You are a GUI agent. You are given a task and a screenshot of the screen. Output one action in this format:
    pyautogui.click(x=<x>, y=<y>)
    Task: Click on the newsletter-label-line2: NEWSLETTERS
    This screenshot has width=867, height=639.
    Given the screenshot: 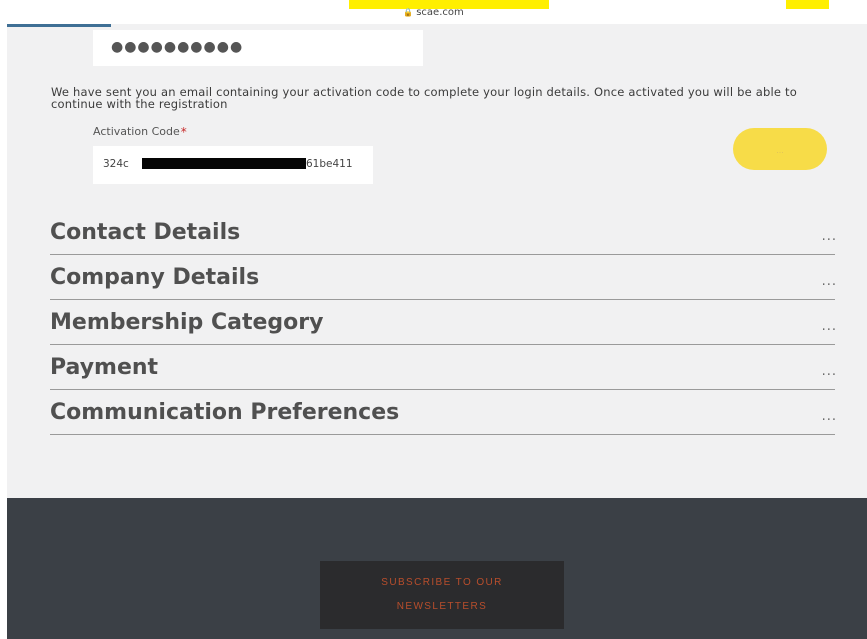 What is the action you would take?
    pyautogui.click(x=442, y=606)
    